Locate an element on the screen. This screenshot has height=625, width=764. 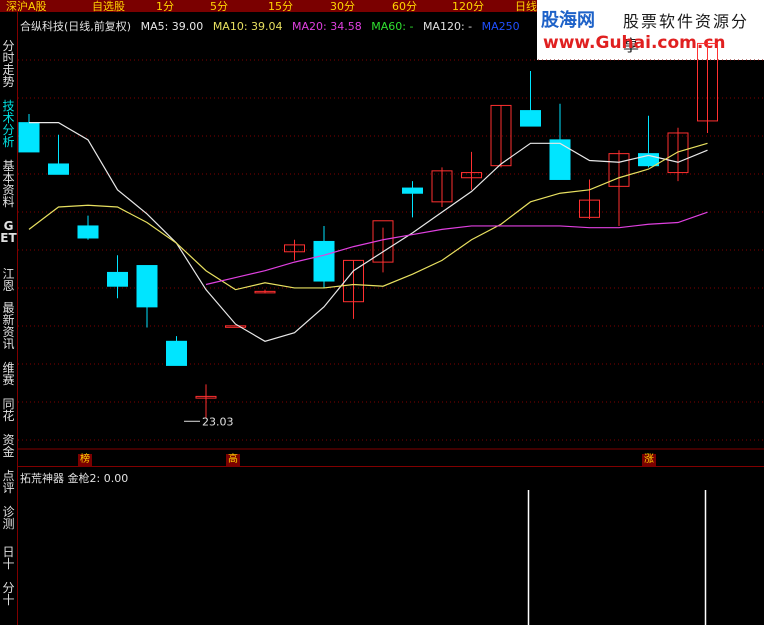
top-tab-0: 深沪A股 is located at coordinates (26, 6).